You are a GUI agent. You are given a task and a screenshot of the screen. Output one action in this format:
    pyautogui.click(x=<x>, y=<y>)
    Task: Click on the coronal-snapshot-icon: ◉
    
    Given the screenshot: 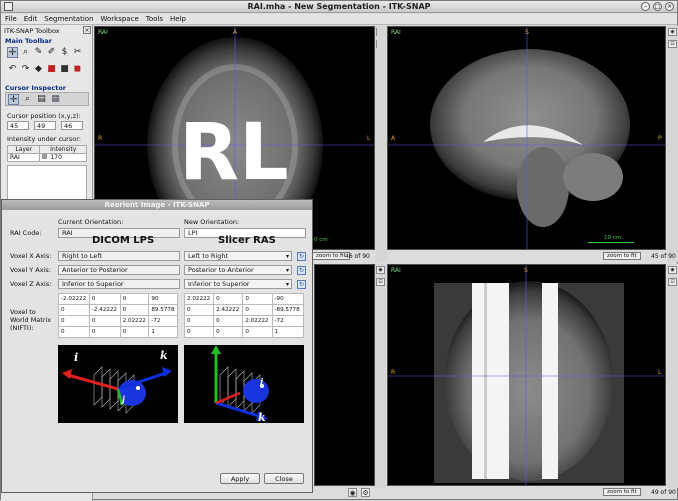 What is the action you would take?
    pyautogui.click(x=672, y=270)
    